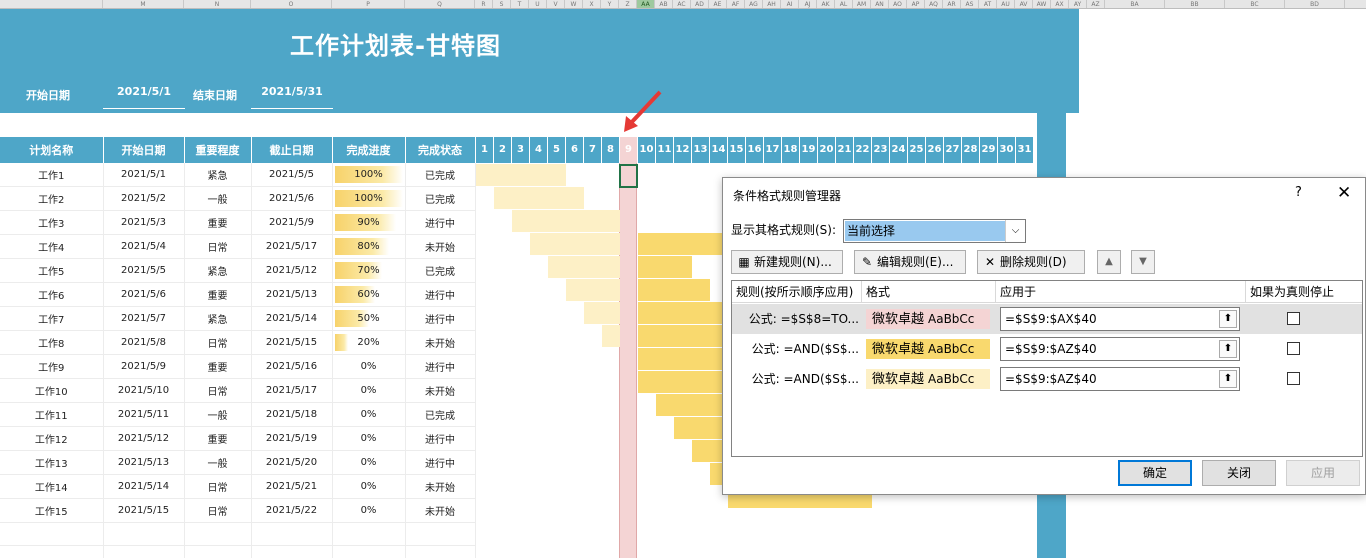 The image size is (1366, 558). Describe the element at coordinates (218, 198) in the screenshot. I see `table-cell: 一般` at that location.